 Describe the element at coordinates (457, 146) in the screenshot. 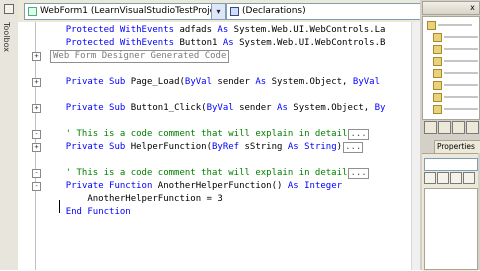

I see `properties-tab: Properties` at that location.